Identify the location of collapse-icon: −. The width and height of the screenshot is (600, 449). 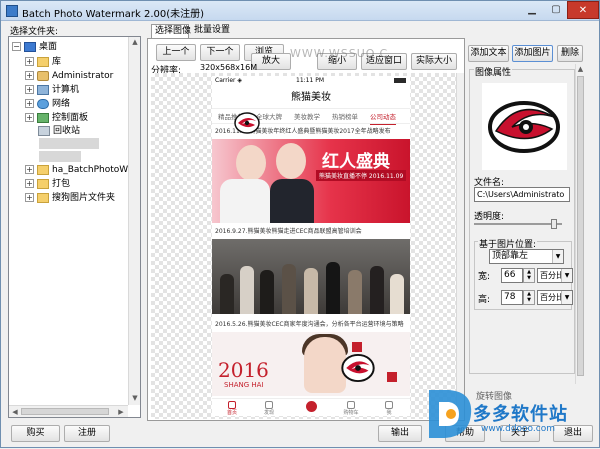
(16, 46).